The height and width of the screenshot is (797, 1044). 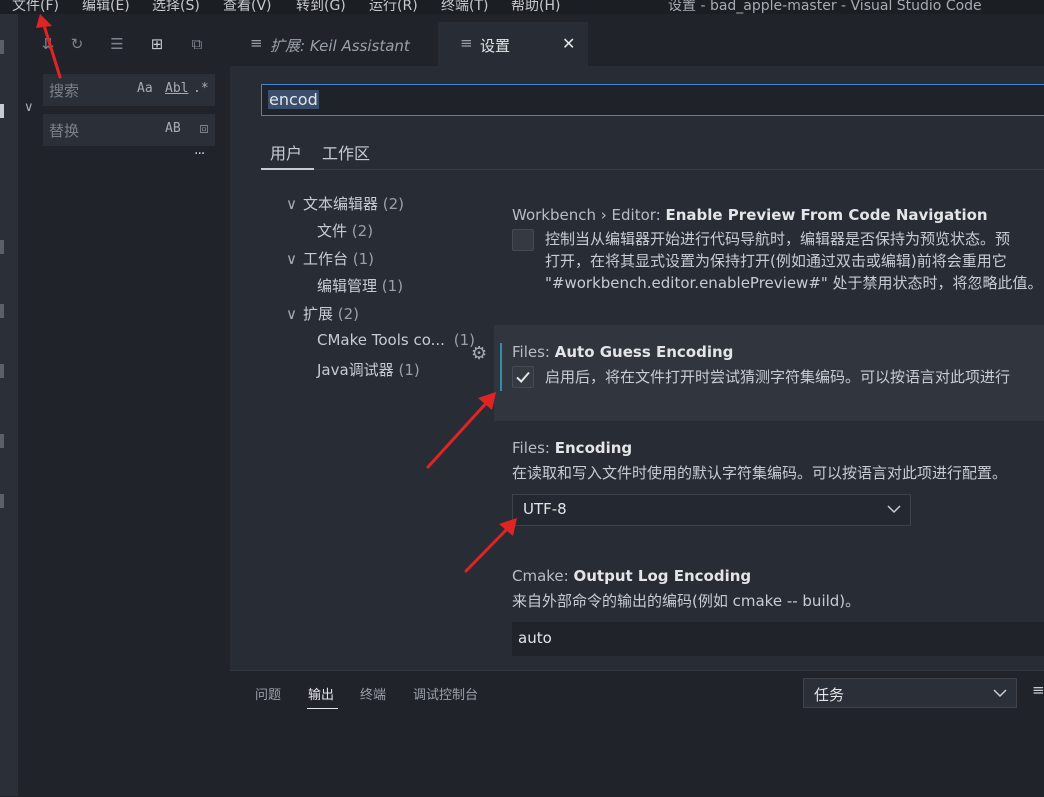 What do you see at coordinates (348, 314) in the screenshot?
I see `toc-count: (2)` at bounding box center [348, 314].